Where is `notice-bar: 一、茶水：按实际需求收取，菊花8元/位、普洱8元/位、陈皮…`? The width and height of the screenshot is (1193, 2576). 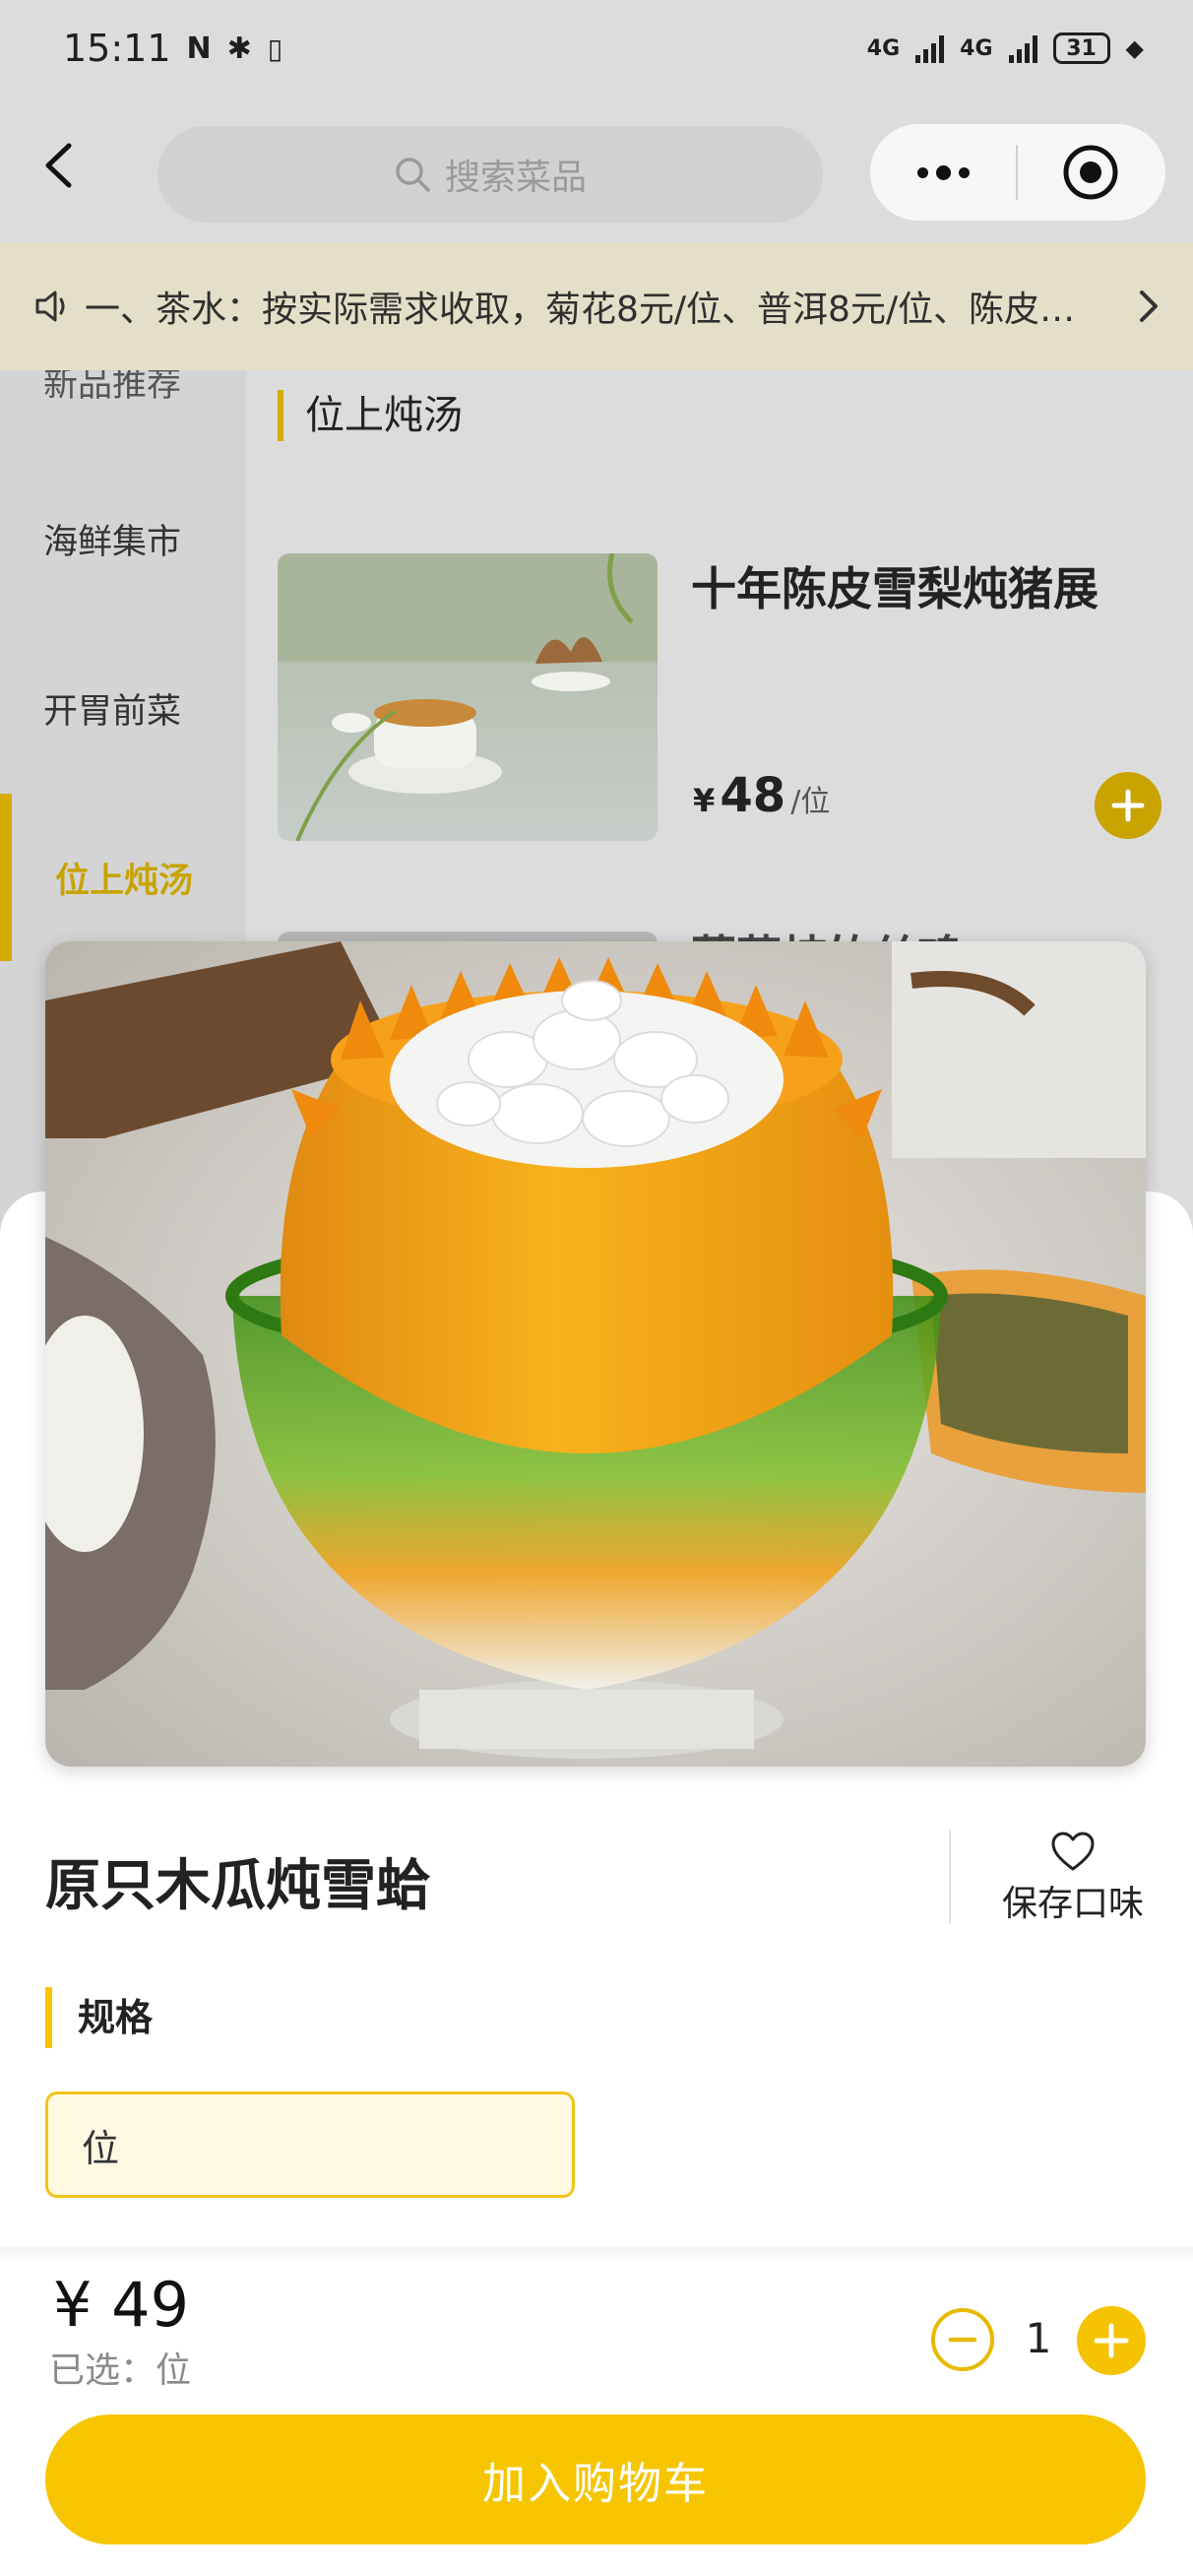
notice-bar: 一、茶水：按实际需求收取，菊花8元/位、普洱8元/位、陈皮… is located at coordinates (596, 306).